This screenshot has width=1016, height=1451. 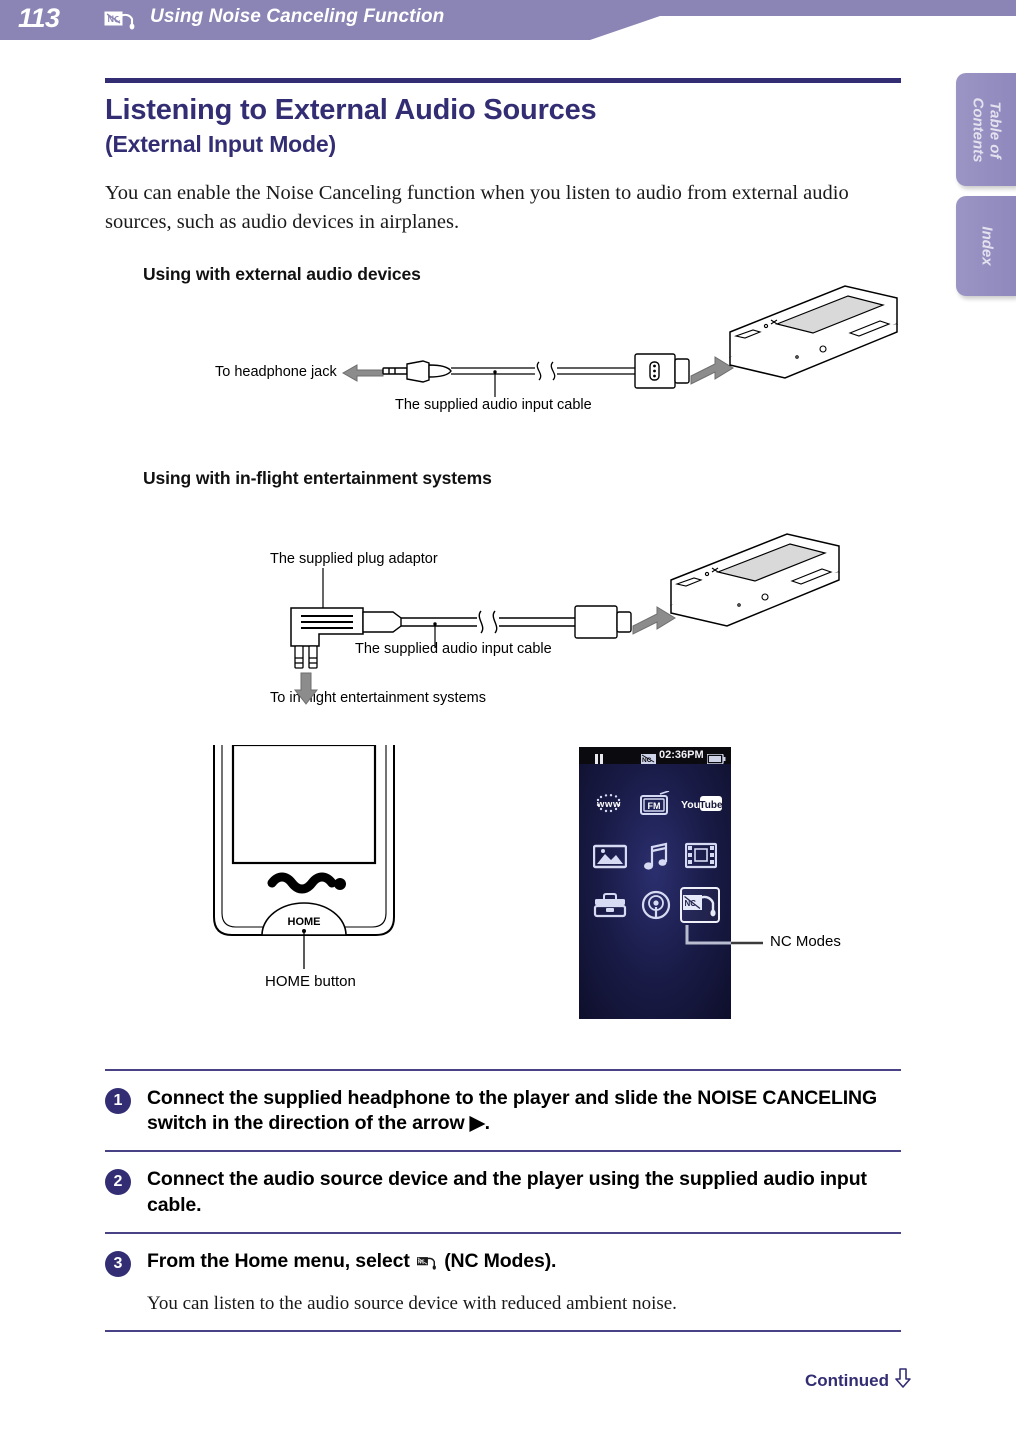 What do you see at coordinates (503, 80) in the screenshot?
I see `title-divider` at bounding box center [503, 80].